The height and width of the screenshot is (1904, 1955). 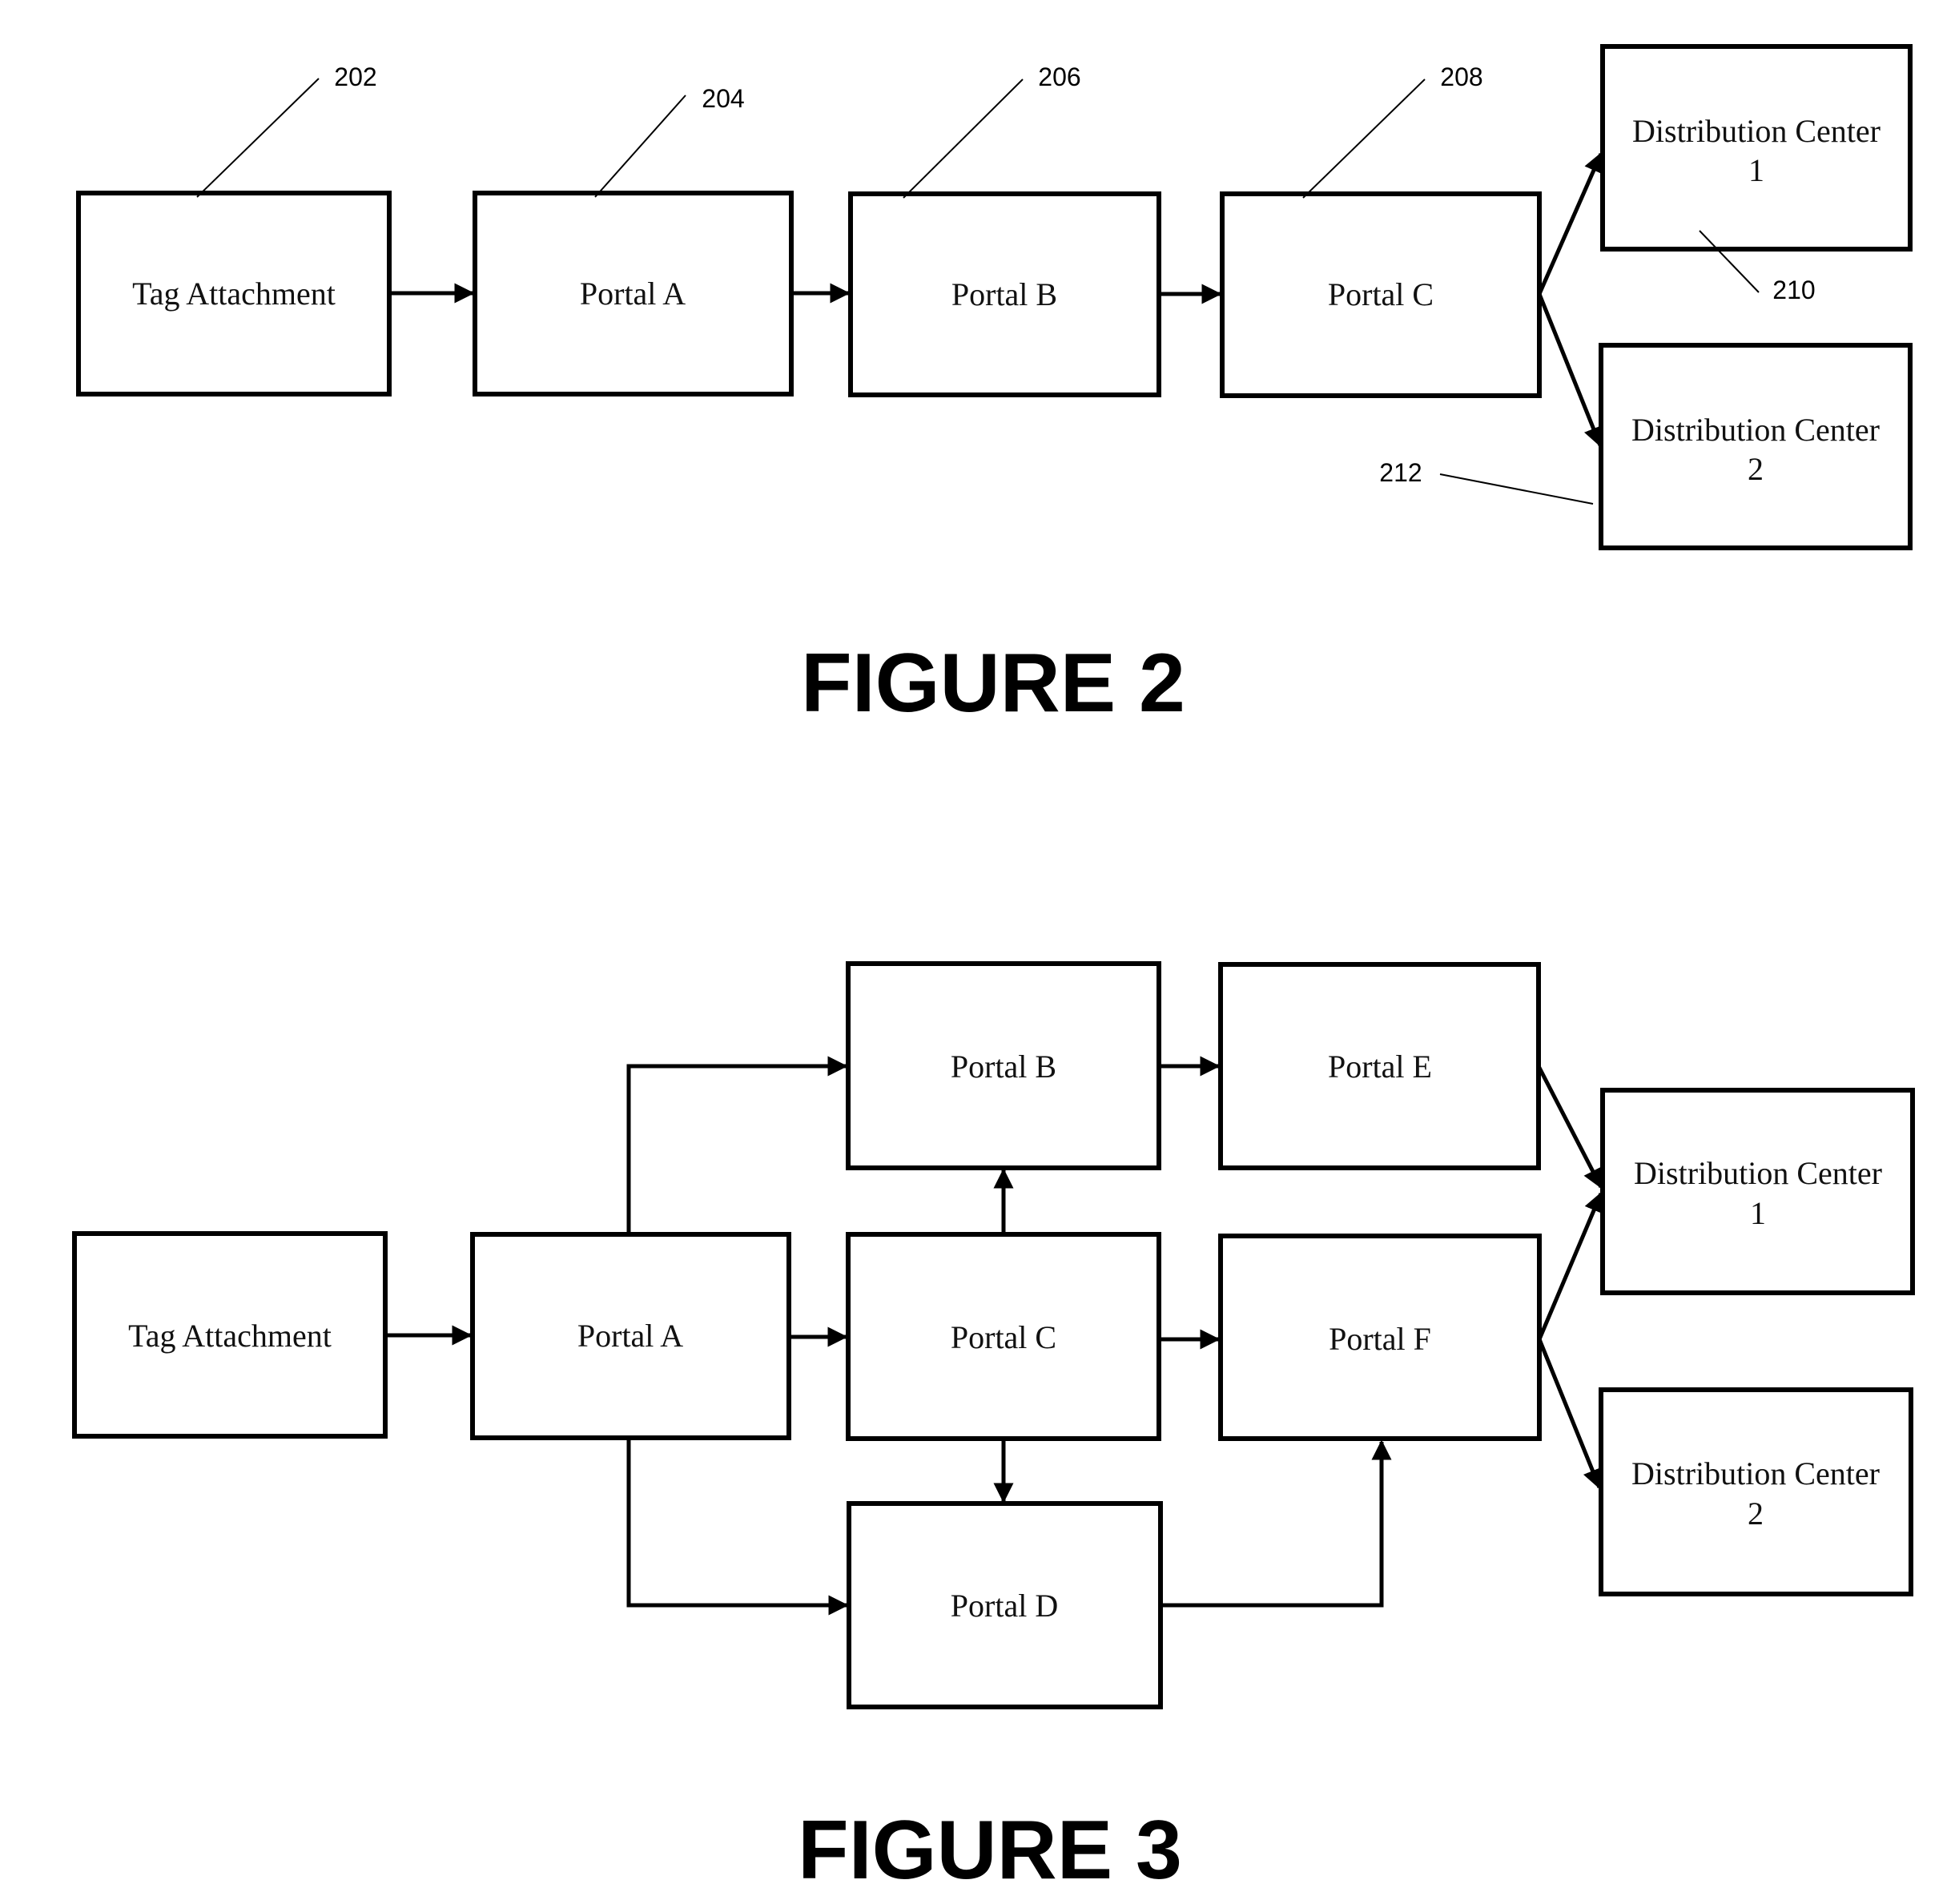 I want to click on edge-portal-c-to-dc1, so click(x=1570, y=223).